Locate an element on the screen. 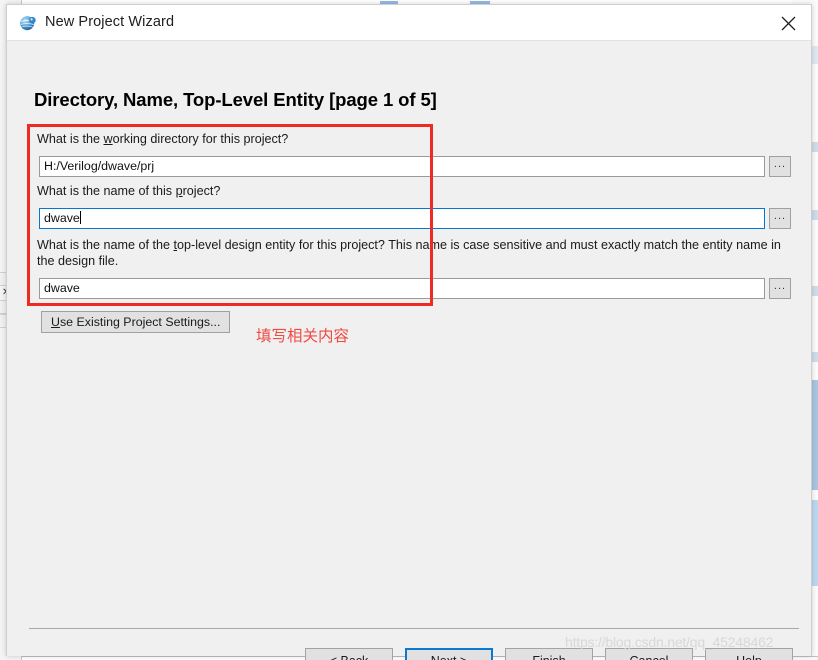 This screenshot has height=660, width=818. next-button: Next > is located at coordinates (449, 654).